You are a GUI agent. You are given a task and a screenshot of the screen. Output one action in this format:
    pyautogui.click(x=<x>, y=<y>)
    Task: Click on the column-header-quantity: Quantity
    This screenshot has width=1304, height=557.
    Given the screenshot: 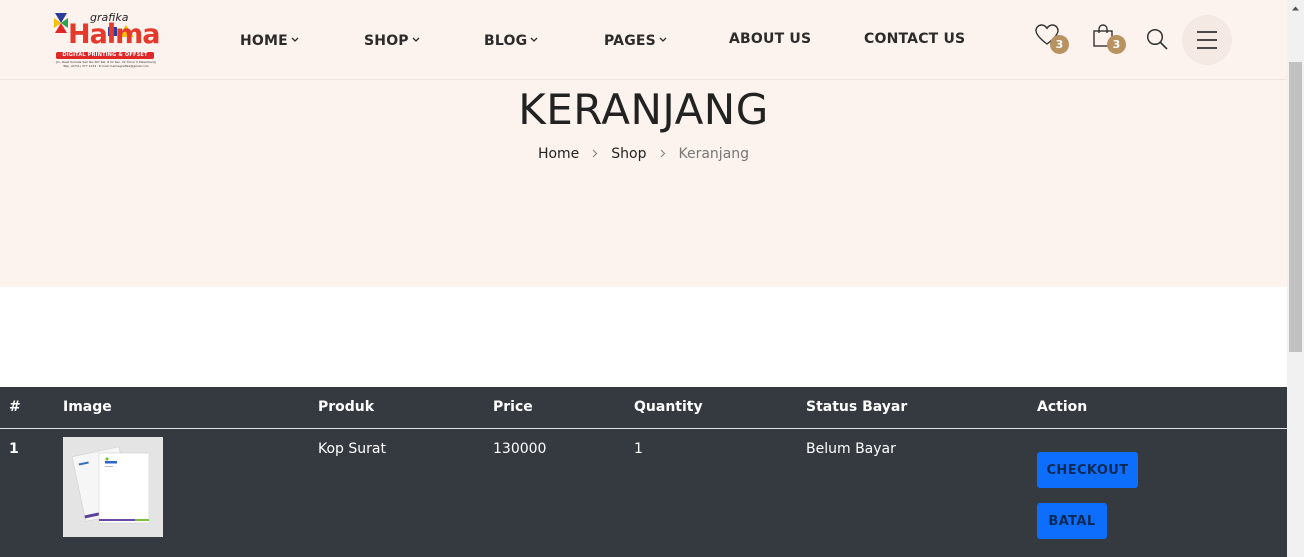 What is the action you would take?
    pyautogui.click(x=668, y=407)
    